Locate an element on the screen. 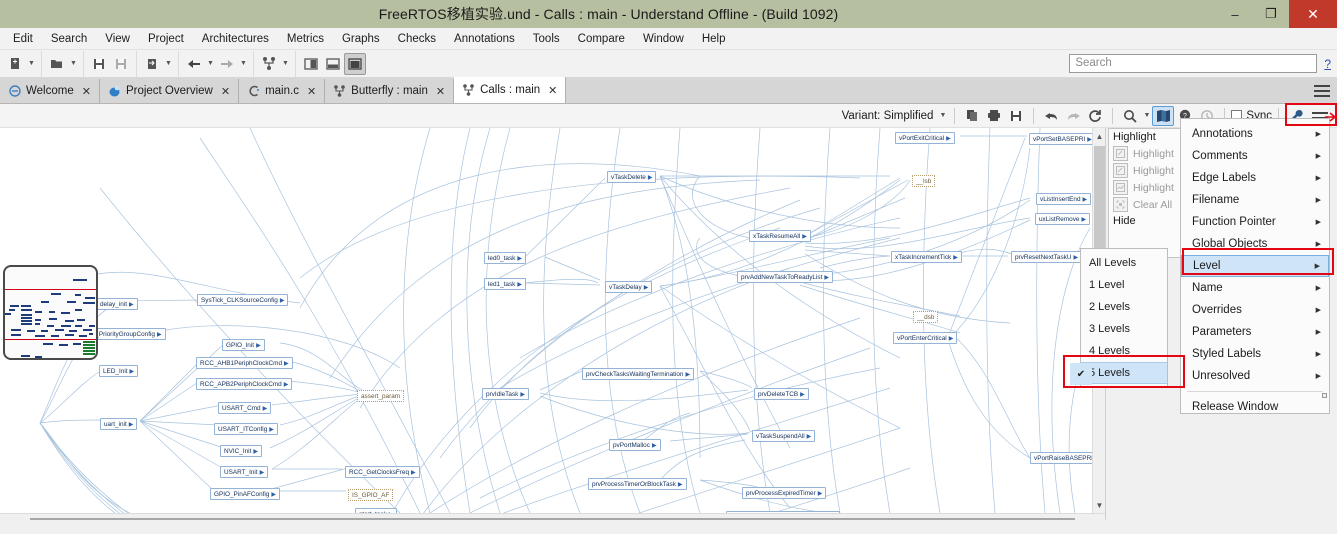 Image resolution: width=1337 pixels, height=534 pixels. graph-overview-thumbnail is located at coordinates (50, 312).